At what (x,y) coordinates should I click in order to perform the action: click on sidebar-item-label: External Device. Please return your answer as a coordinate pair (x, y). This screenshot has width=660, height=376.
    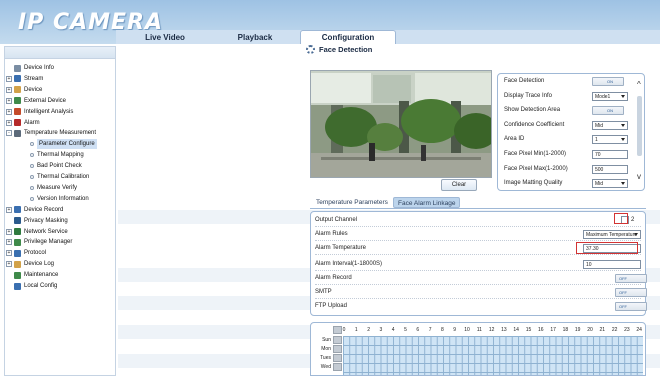
    Looking at the image, I should click on (45, 100).